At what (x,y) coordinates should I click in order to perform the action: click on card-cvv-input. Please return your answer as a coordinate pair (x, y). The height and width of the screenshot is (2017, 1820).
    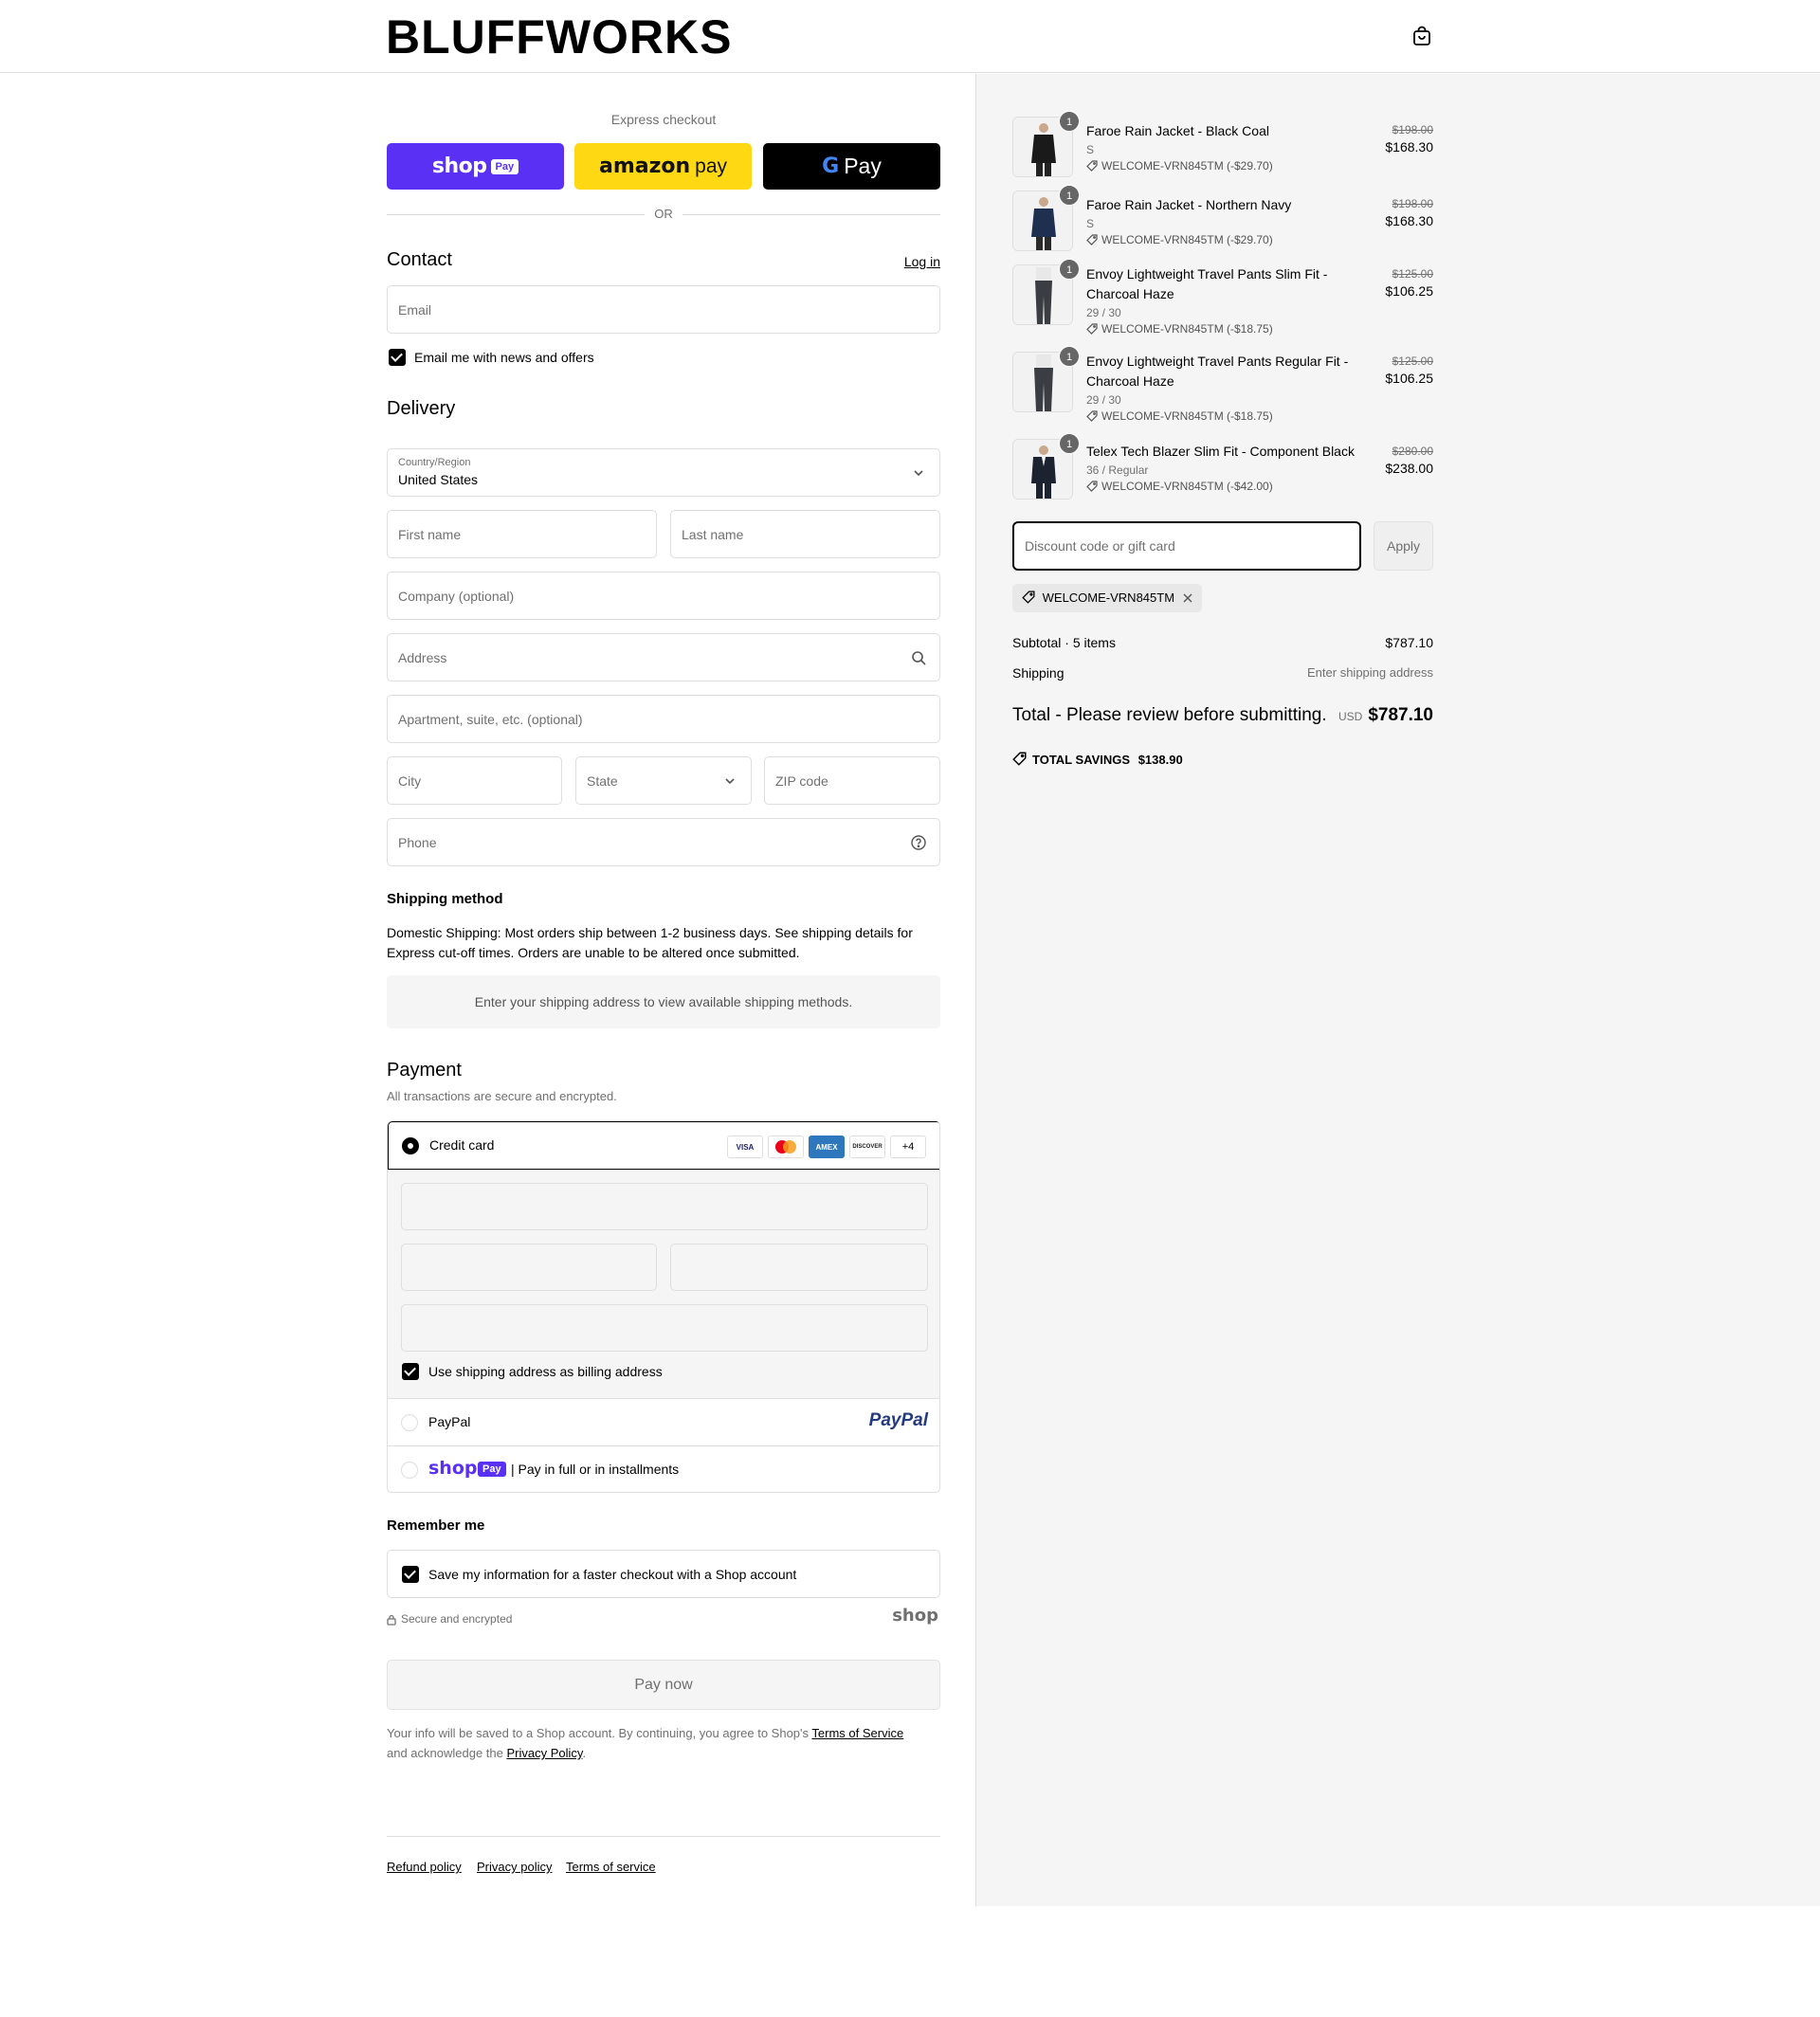
    Looking at the image, I should click on (799, 1267).